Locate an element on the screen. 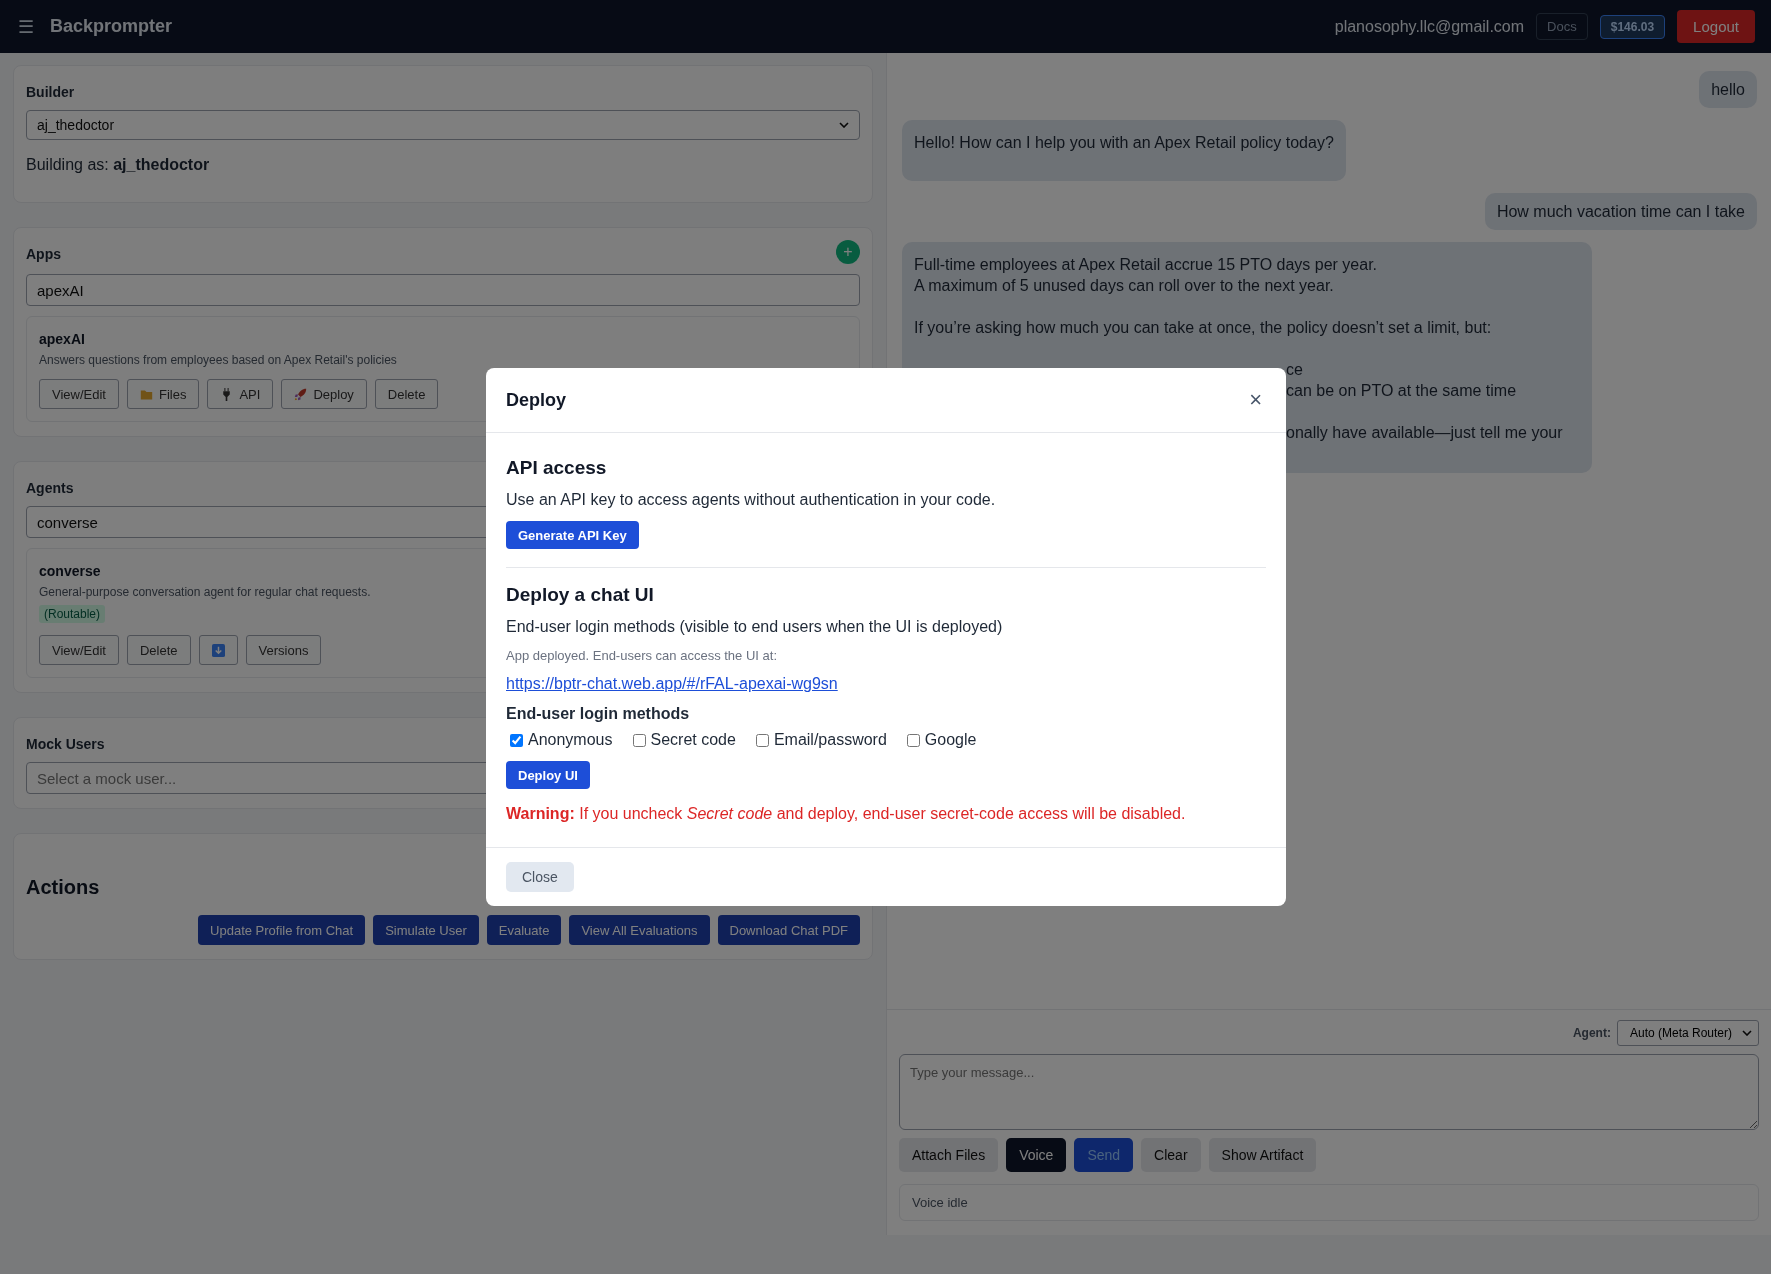 The width and height of the screenshot is (1771, 1274). app-action-button: Files is located at coordinates (163, 394).